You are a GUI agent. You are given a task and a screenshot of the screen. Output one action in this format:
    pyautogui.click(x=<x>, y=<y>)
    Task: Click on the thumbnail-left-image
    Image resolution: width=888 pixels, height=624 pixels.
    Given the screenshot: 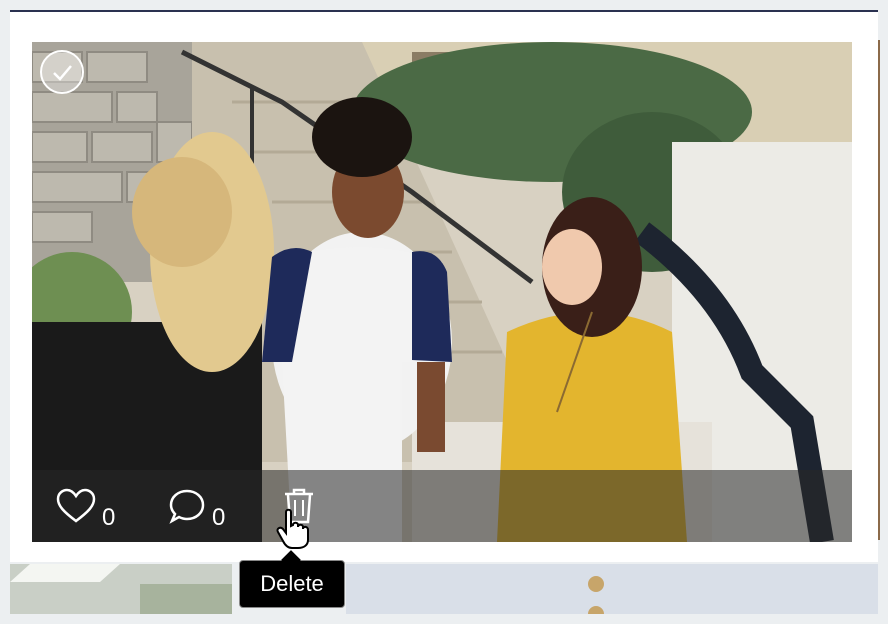 What is the action you would take?
    pyautogui.click(x=121, y=589)
    